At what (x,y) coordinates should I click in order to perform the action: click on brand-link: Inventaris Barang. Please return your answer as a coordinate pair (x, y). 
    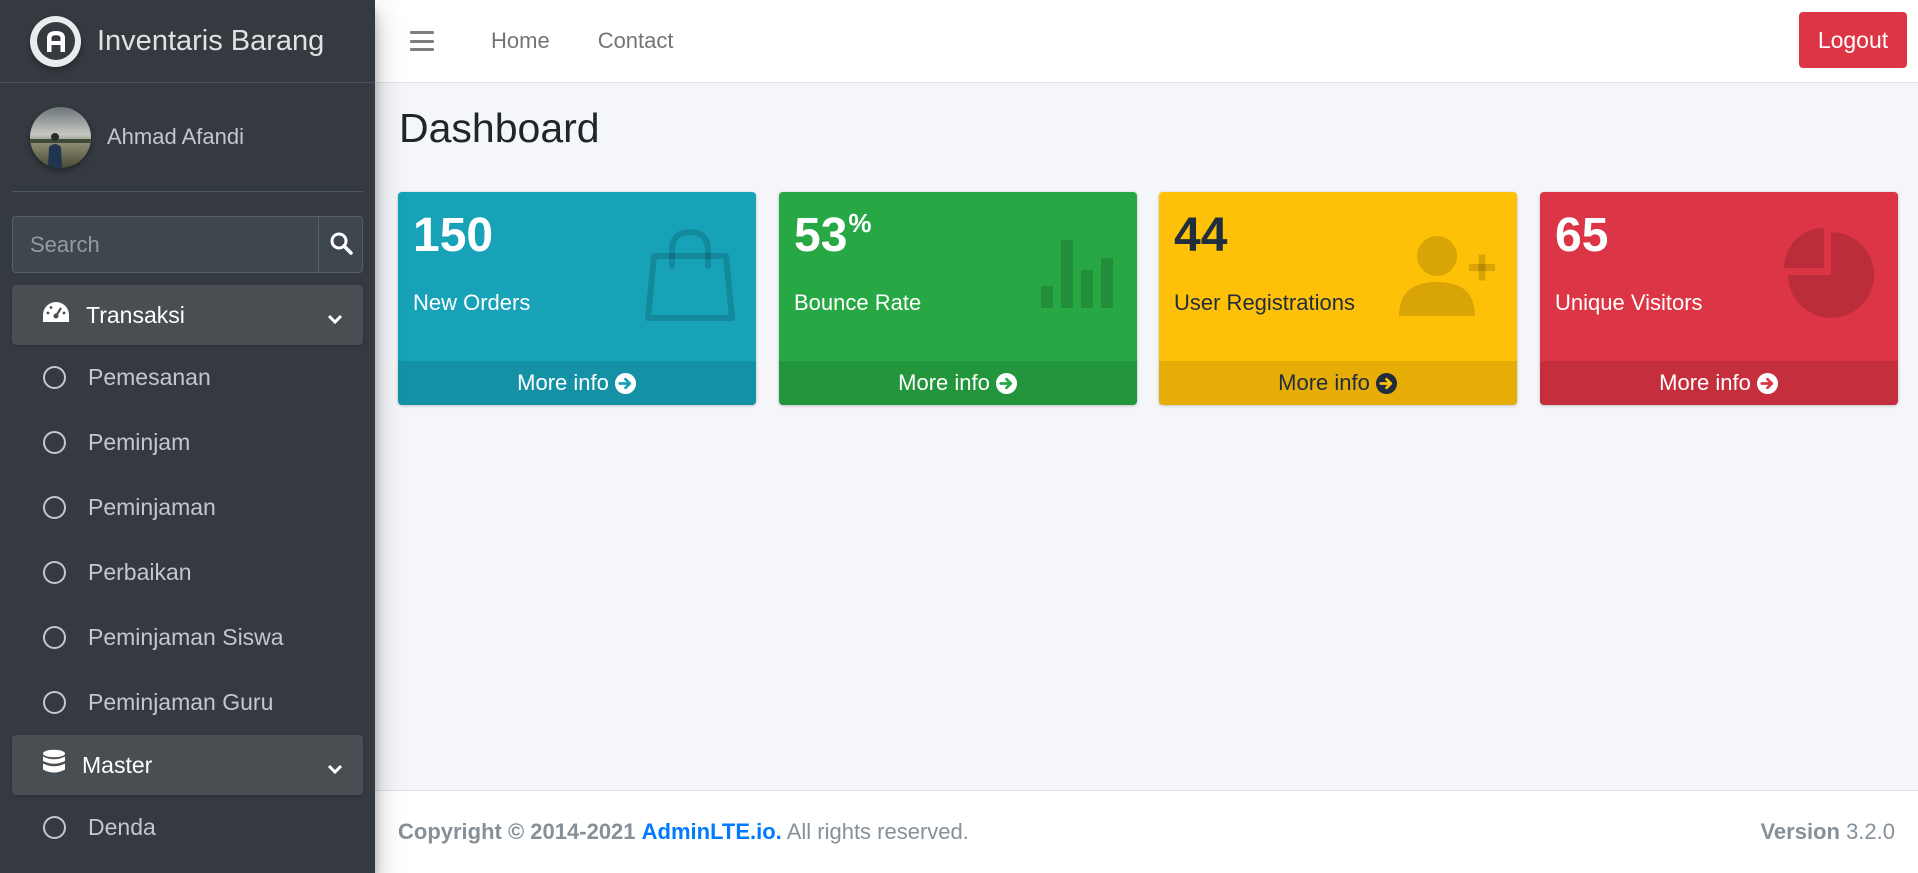
    Looking at the image, I should click on (187, 41).